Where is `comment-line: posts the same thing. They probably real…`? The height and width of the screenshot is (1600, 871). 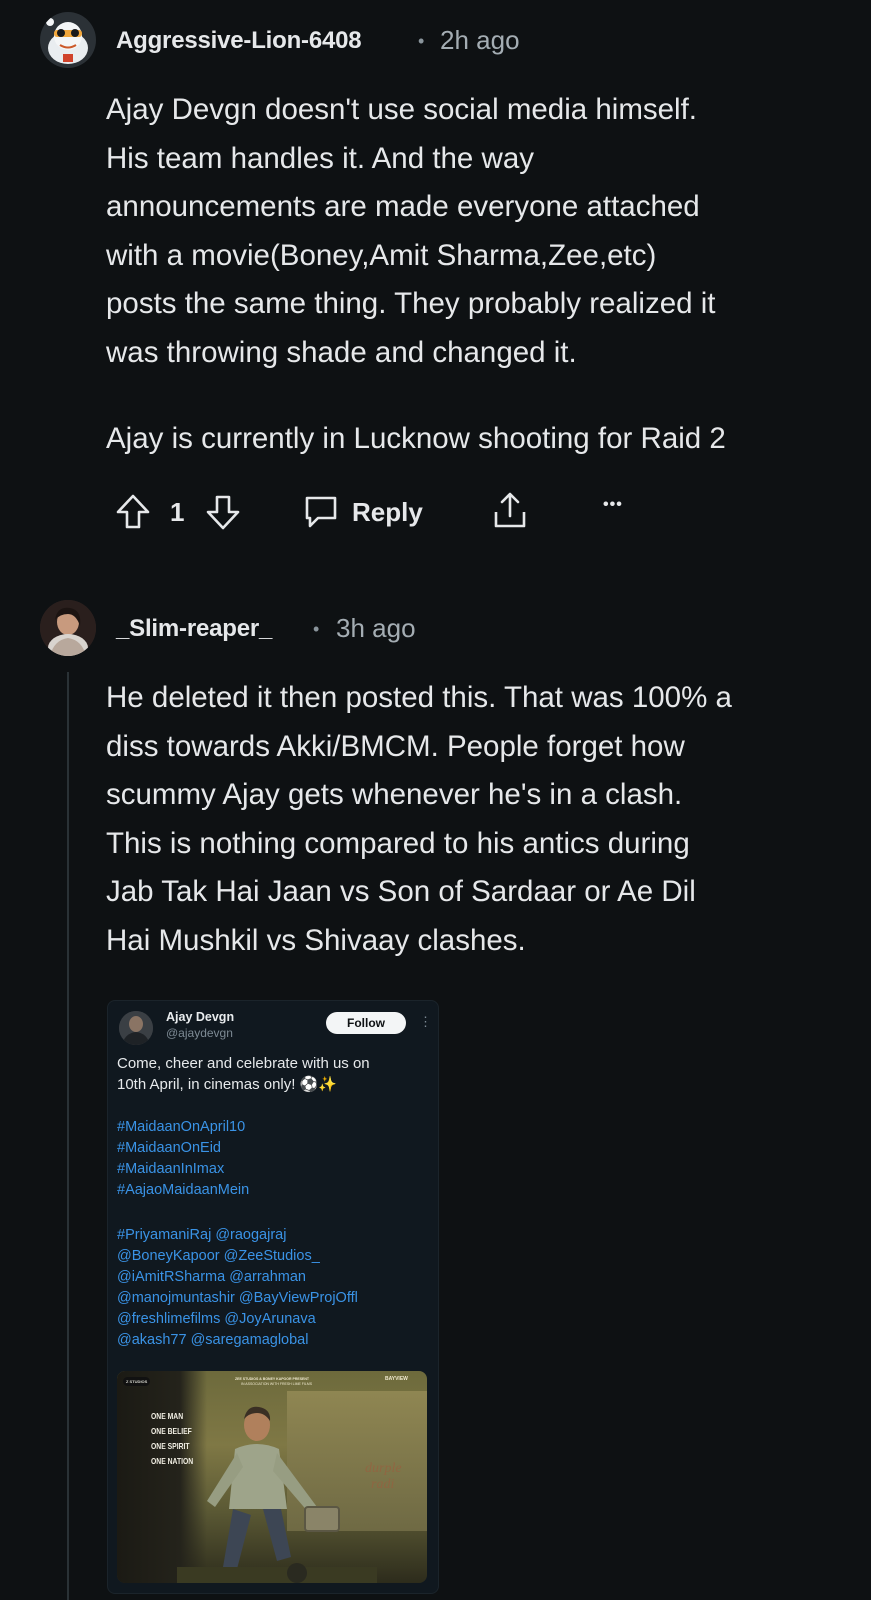
comment-line: posts the same thing. They probably real… is located at coordinates (411, 303).